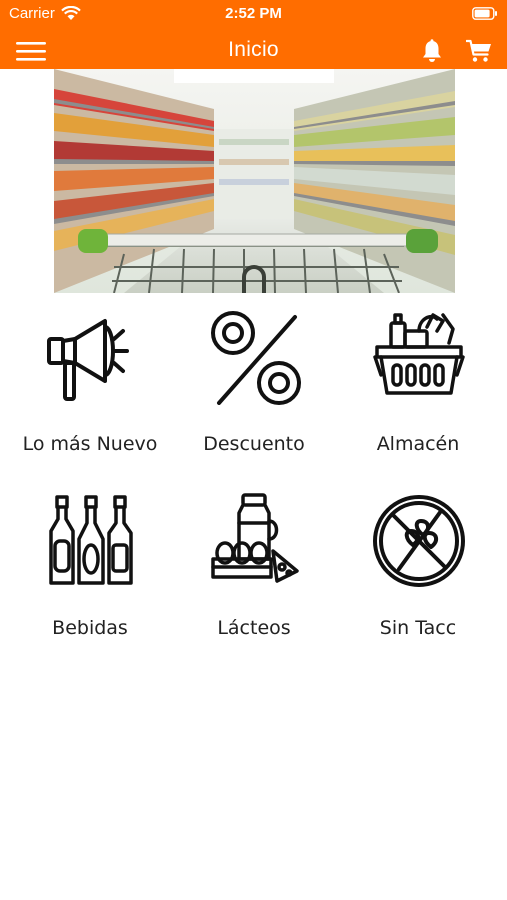  I want to click on category-label: Almacén, so click(418, 444).